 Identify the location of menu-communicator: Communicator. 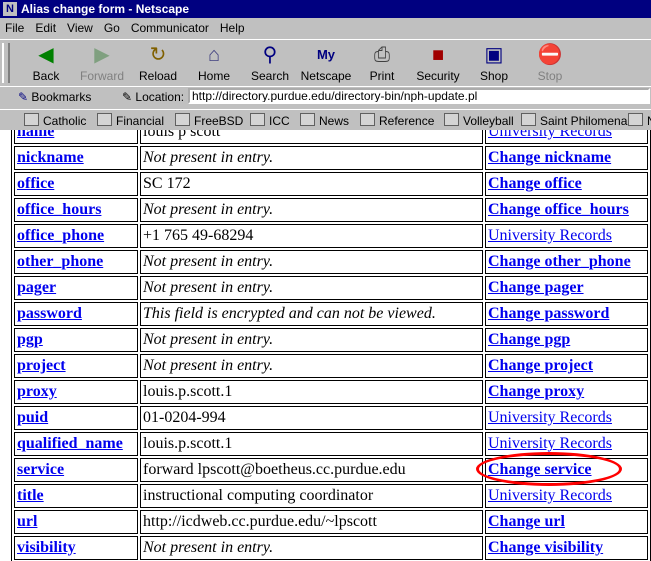
(170, 28).